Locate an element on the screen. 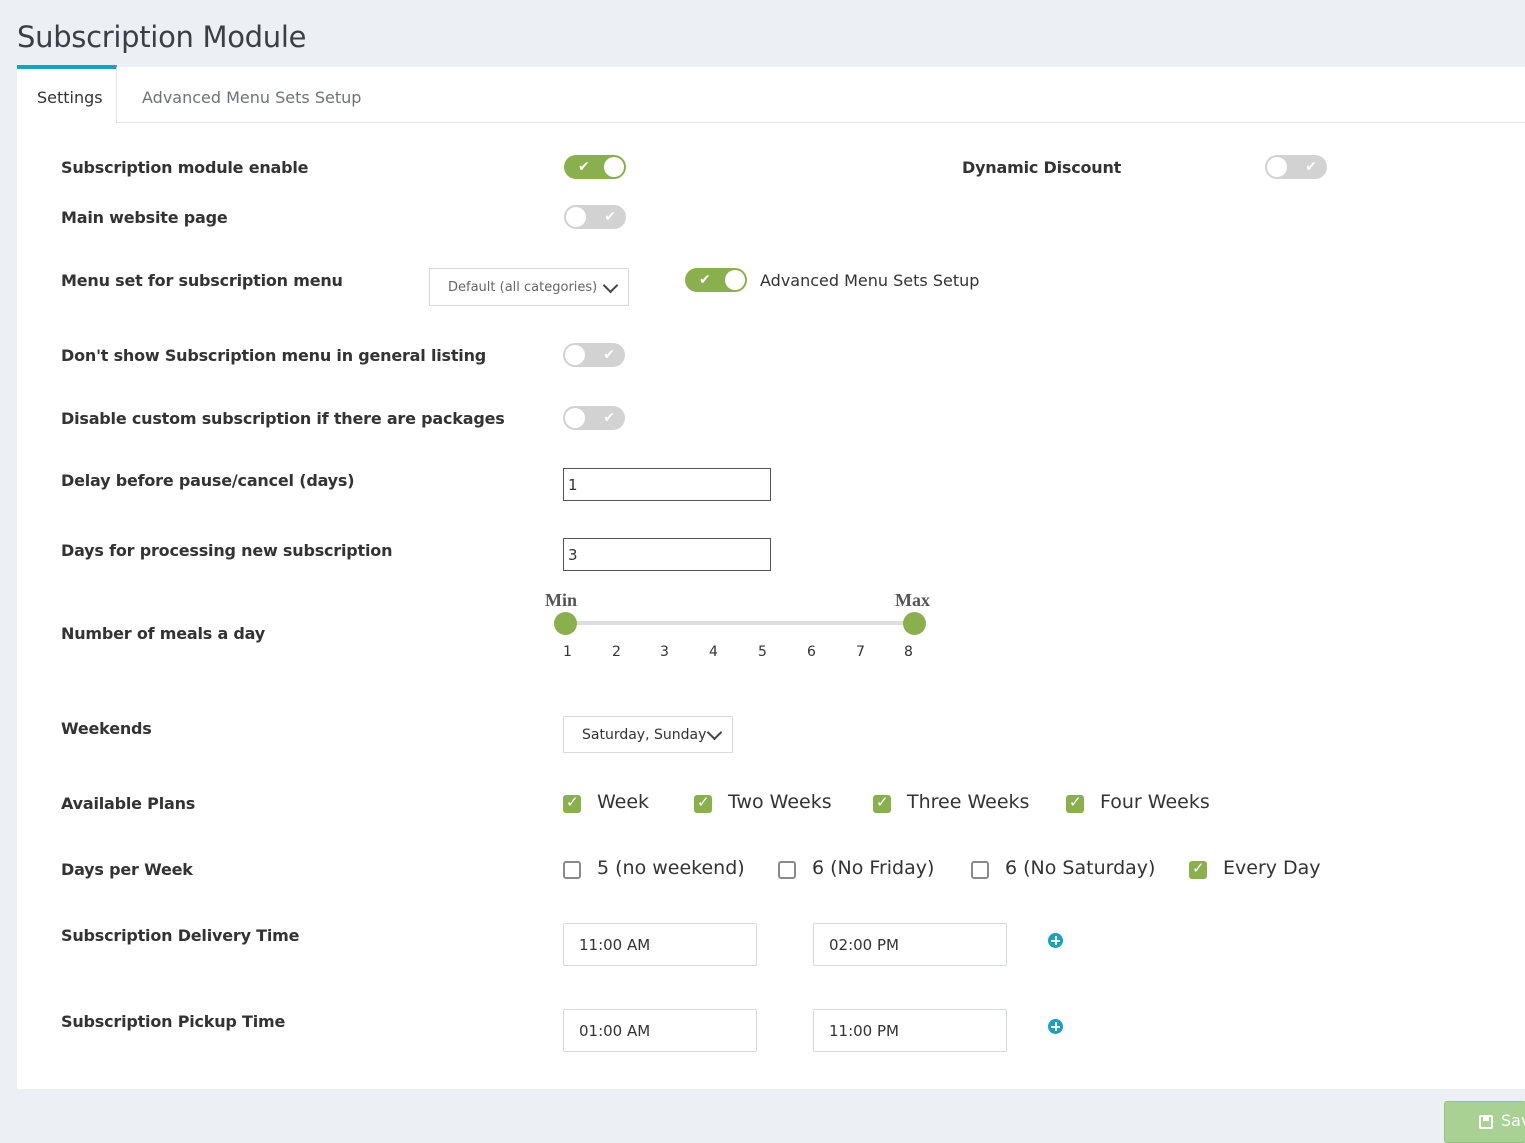  tab-settings: Settings is located at coordinates (67, 95).